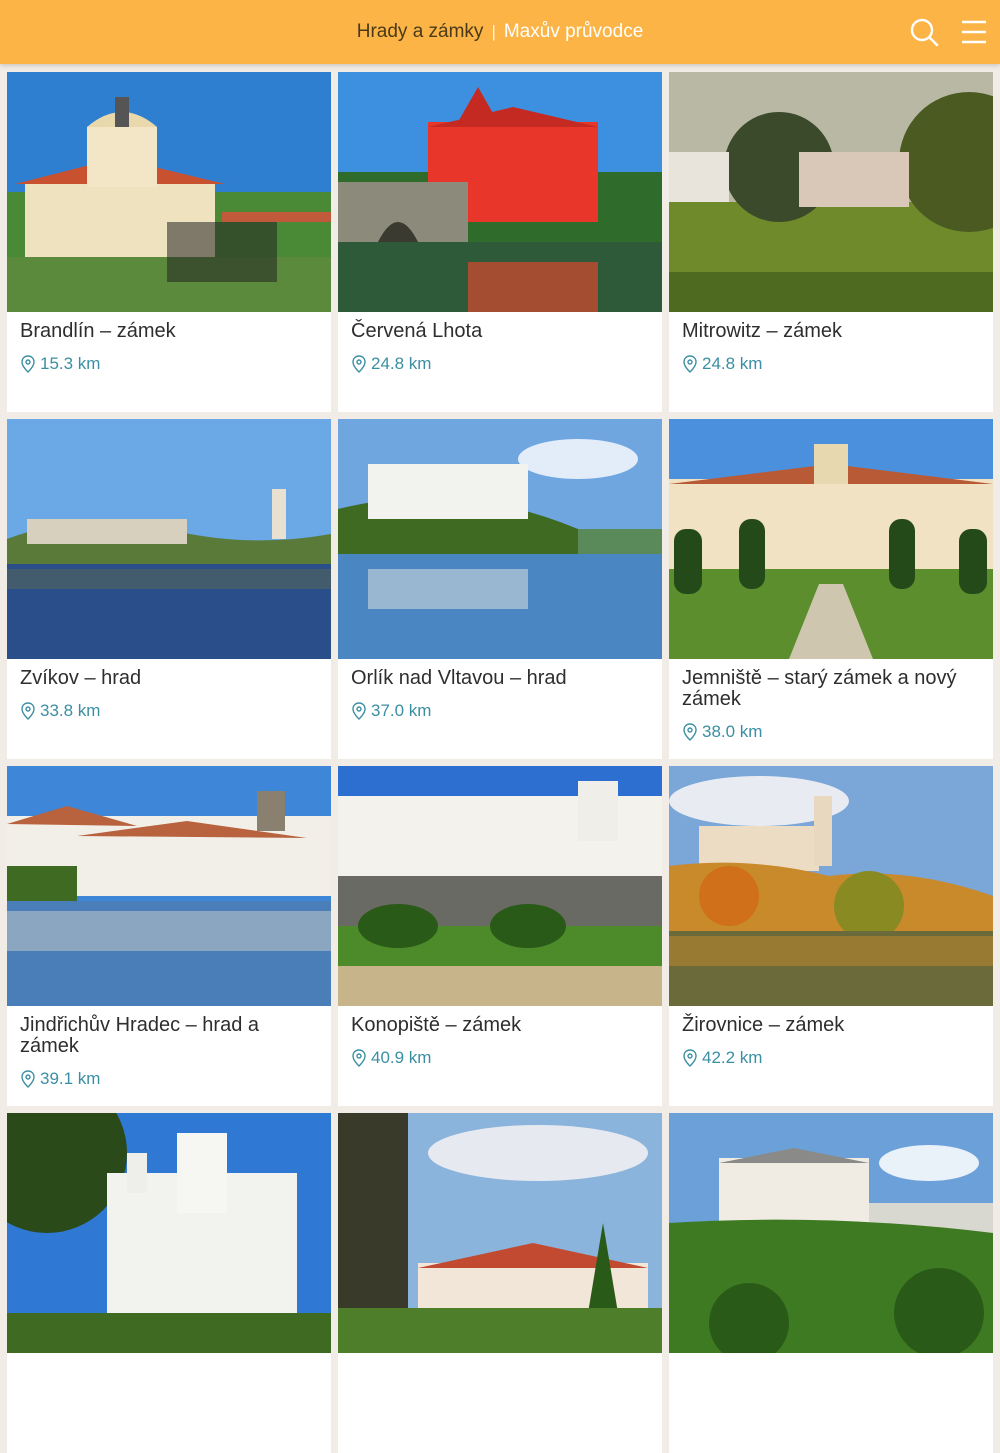 The height and width of the screenshot is (1453, 1000). I want to click on place-card: Červená Lhota 24.8 km, so click(500, 242).